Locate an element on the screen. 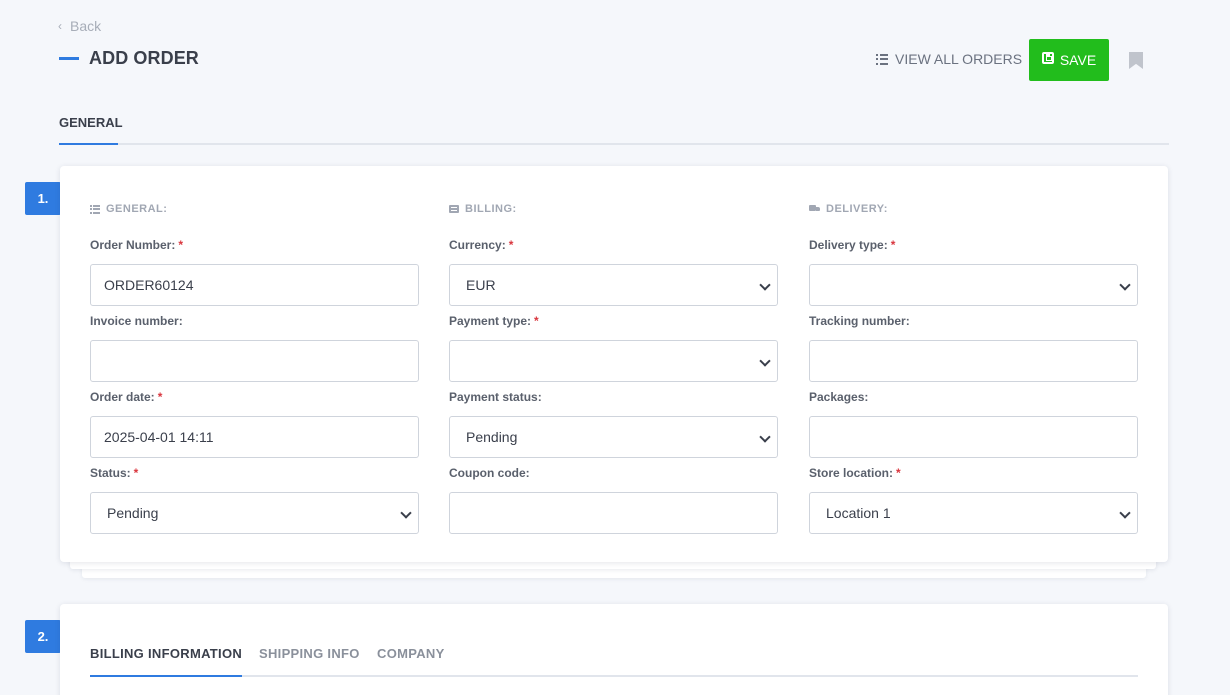 The image size is (1230, 695). payment-status-field: Payment status: Pending is located at coordinates (613, 424).